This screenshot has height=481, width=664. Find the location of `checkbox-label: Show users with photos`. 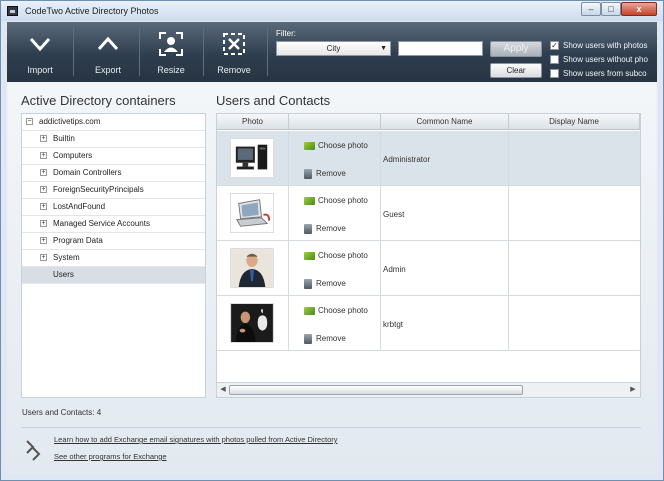

checkbox-label: Show users with photos is located at coordinates (605, 45).